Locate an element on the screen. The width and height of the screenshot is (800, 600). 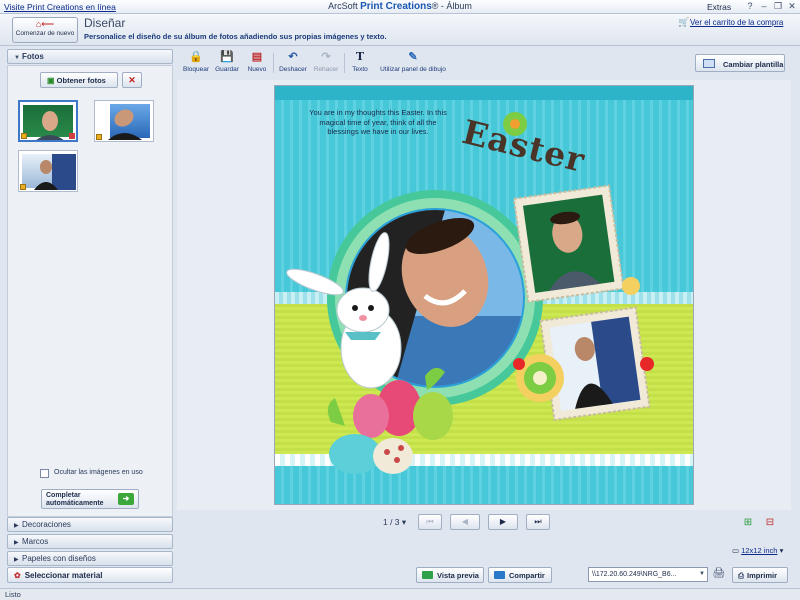
get-photos-label: Obtener fotos is located at coordinates (81, 80).